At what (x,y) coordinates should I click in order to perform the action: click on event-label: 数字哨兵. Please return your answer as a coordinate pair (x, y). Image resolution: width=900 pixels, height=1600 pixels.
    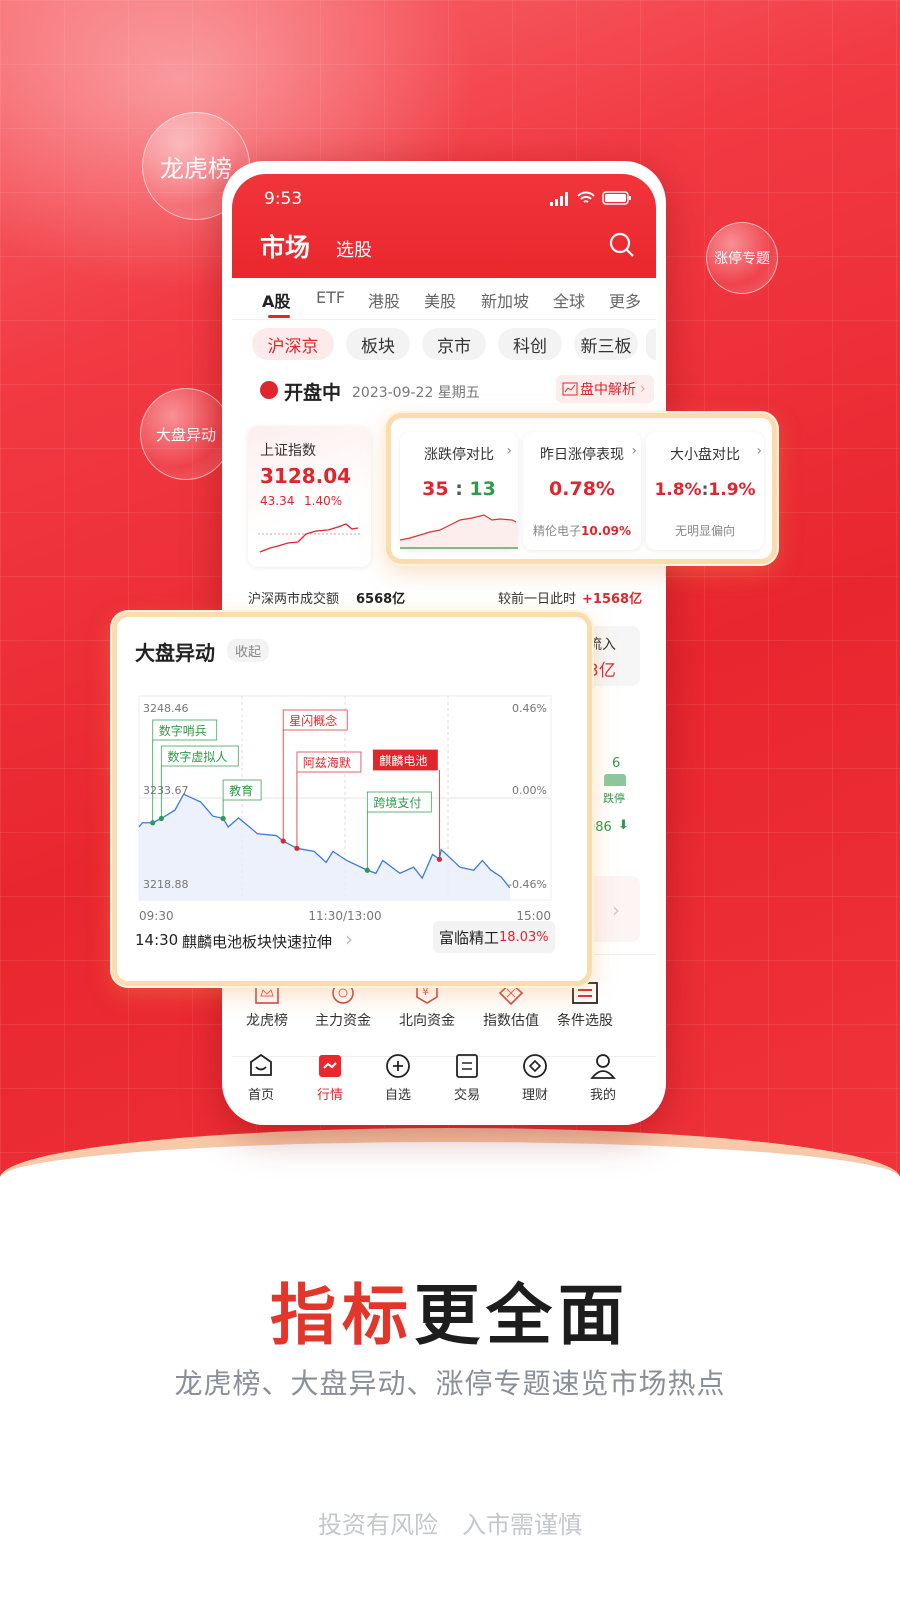
    Looking at the image, I should click on (183, 730).